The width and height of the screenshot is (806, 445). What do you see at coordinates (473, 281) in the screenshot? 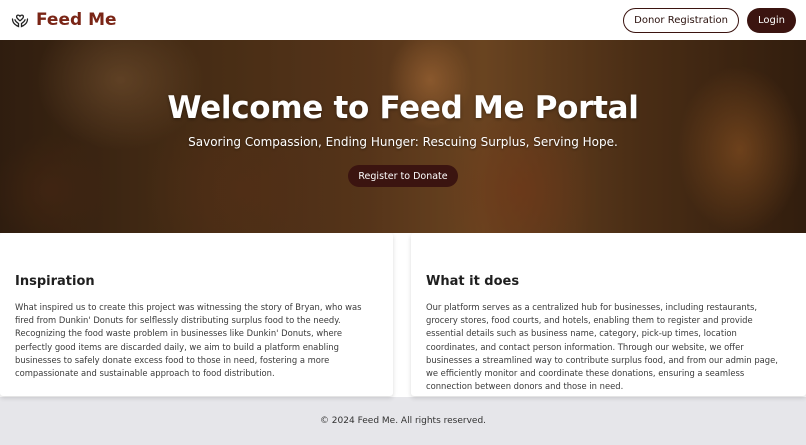
I see `what-it-does-title: What it does` at bounding box center [473, 281].